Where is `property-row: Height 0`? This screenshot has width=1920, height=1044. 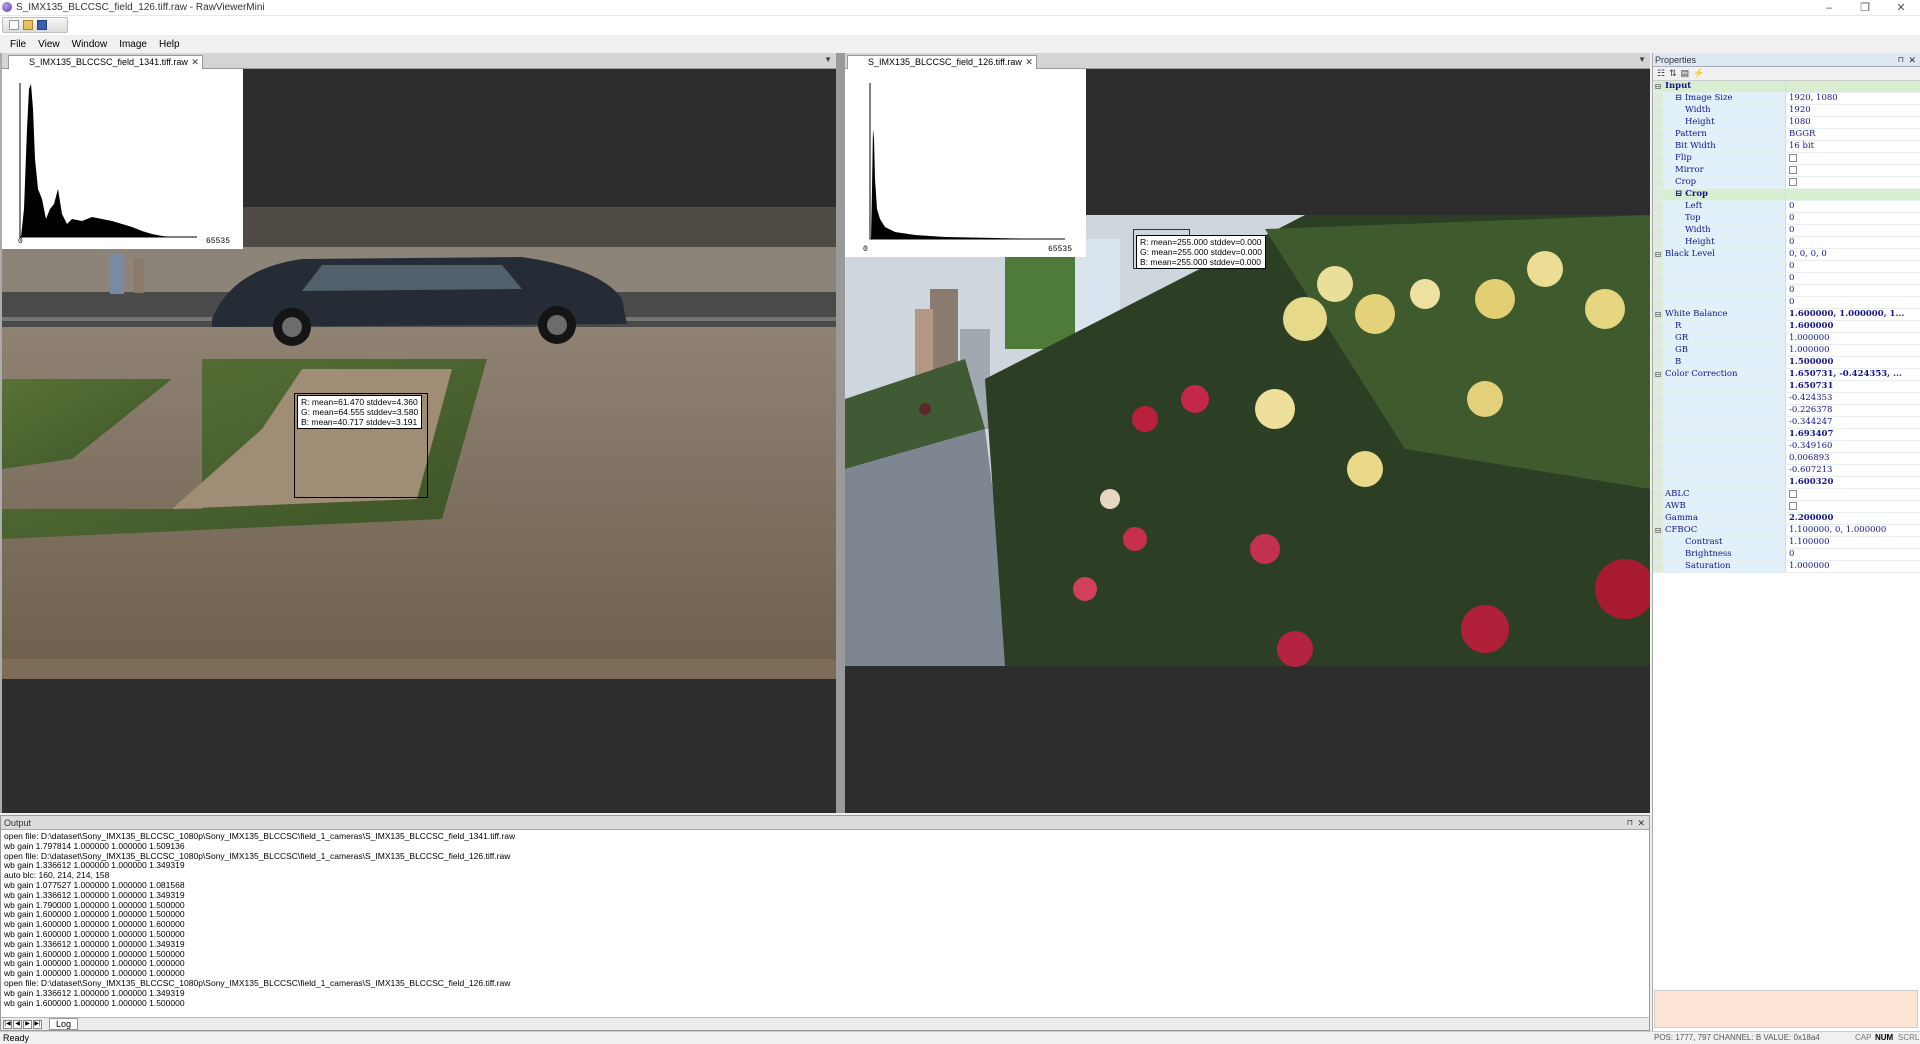 property-row: Height 0 is located at coordinates (1786, 243).